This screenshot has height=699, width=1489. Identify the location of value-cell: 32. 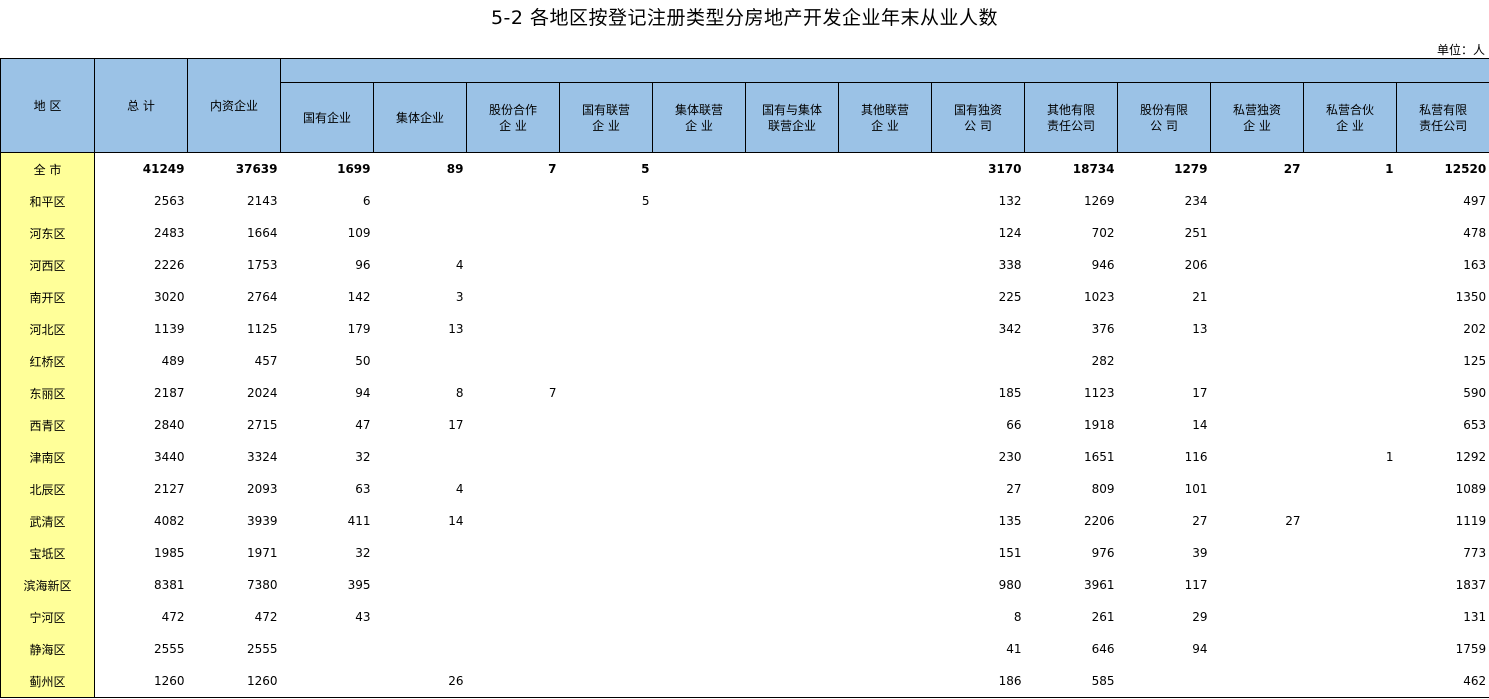
(363, 457).